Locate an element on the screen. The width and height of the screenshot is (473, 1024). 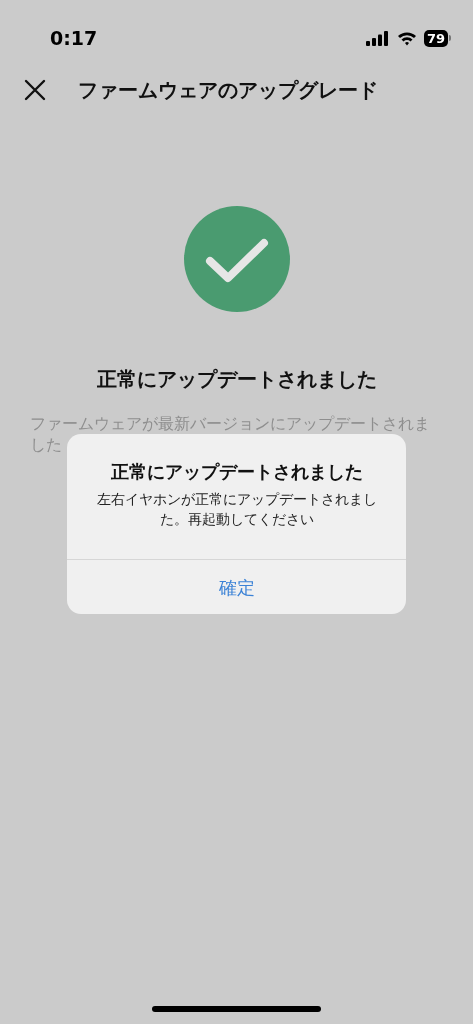
dialog-title: 正常にアップデートされました is located at coordinates (236, 472).